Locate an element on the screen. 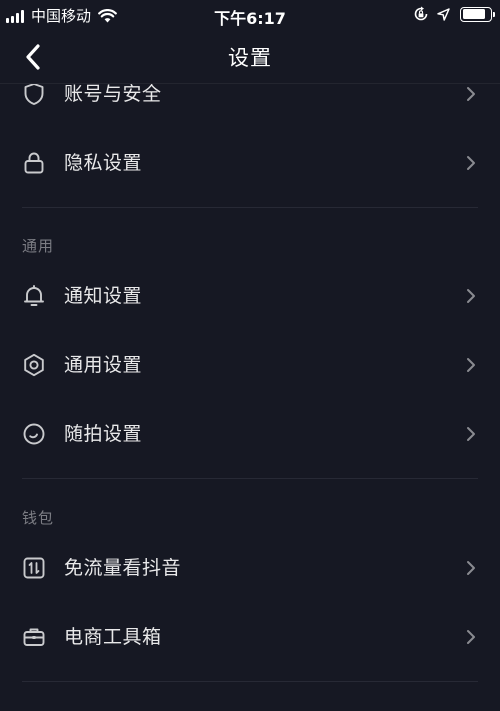  settings-item-label: 隐私设置 is located at coordinates (103, 163).